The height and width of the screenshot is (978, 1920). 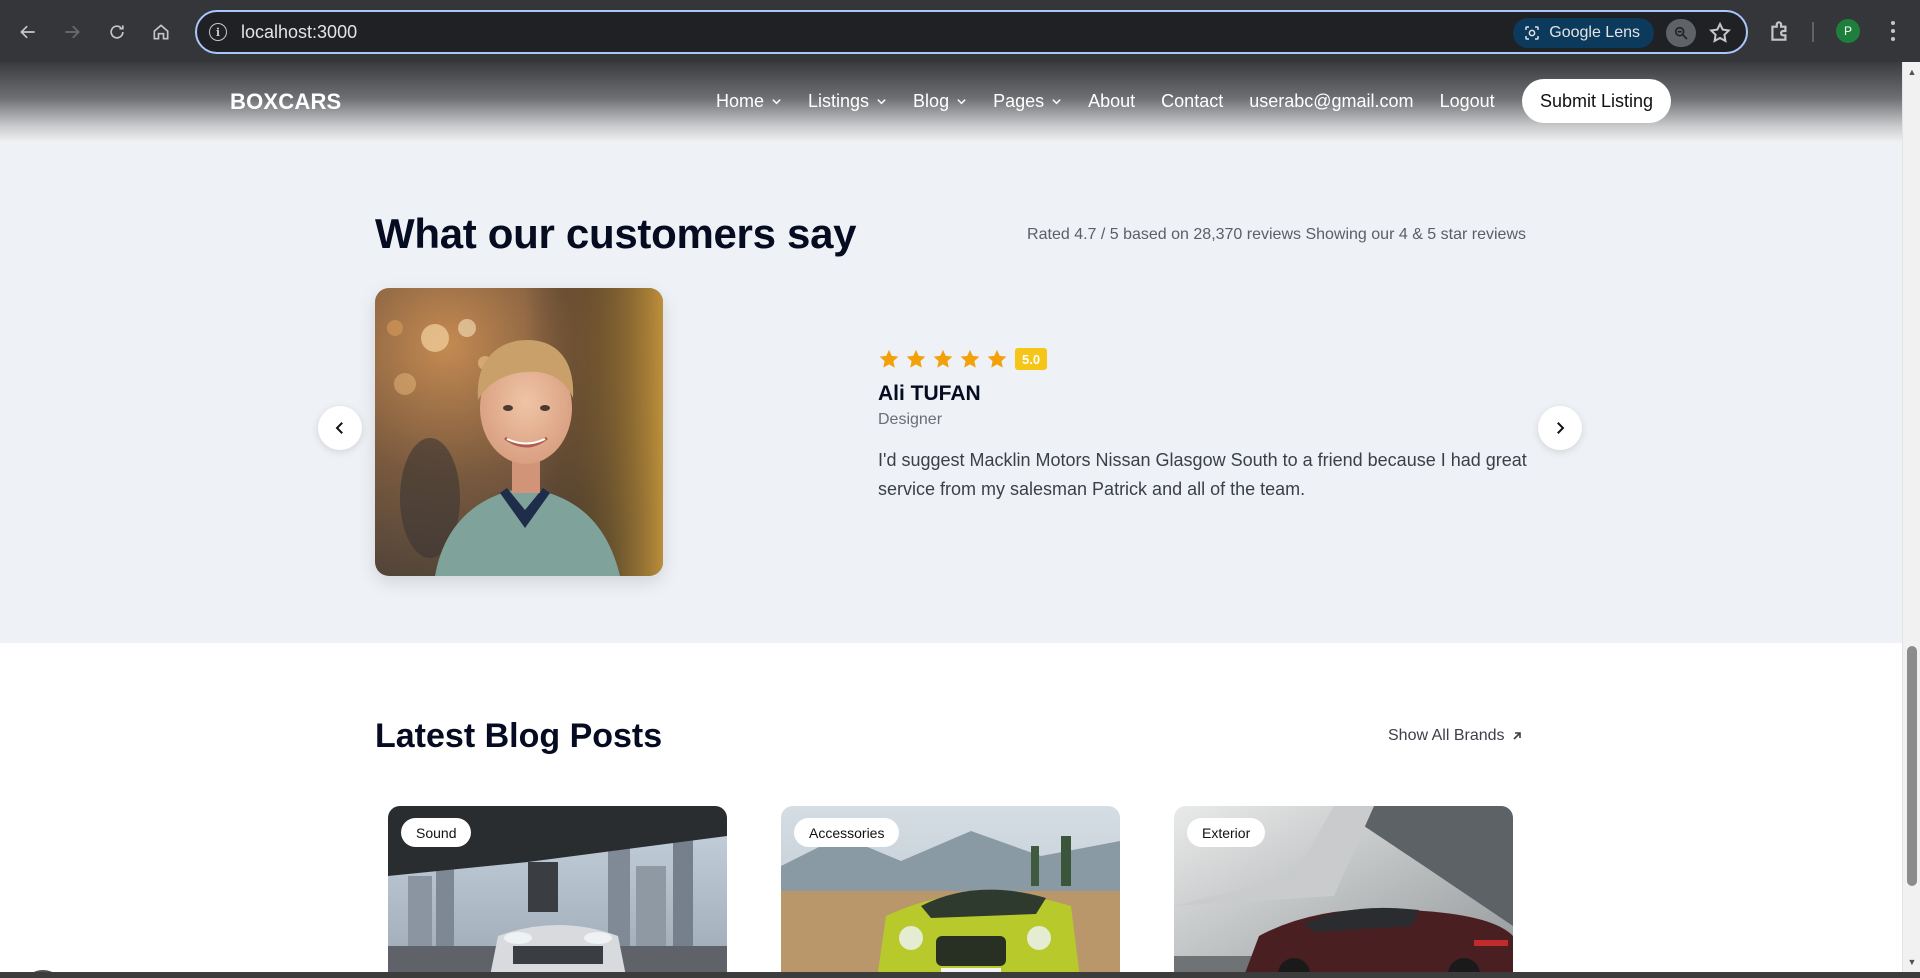 What do you see at coordinates (1594, 32) in the screenshot?
I see `lens-label: Google Lens` at bounding box center [1594, 32].